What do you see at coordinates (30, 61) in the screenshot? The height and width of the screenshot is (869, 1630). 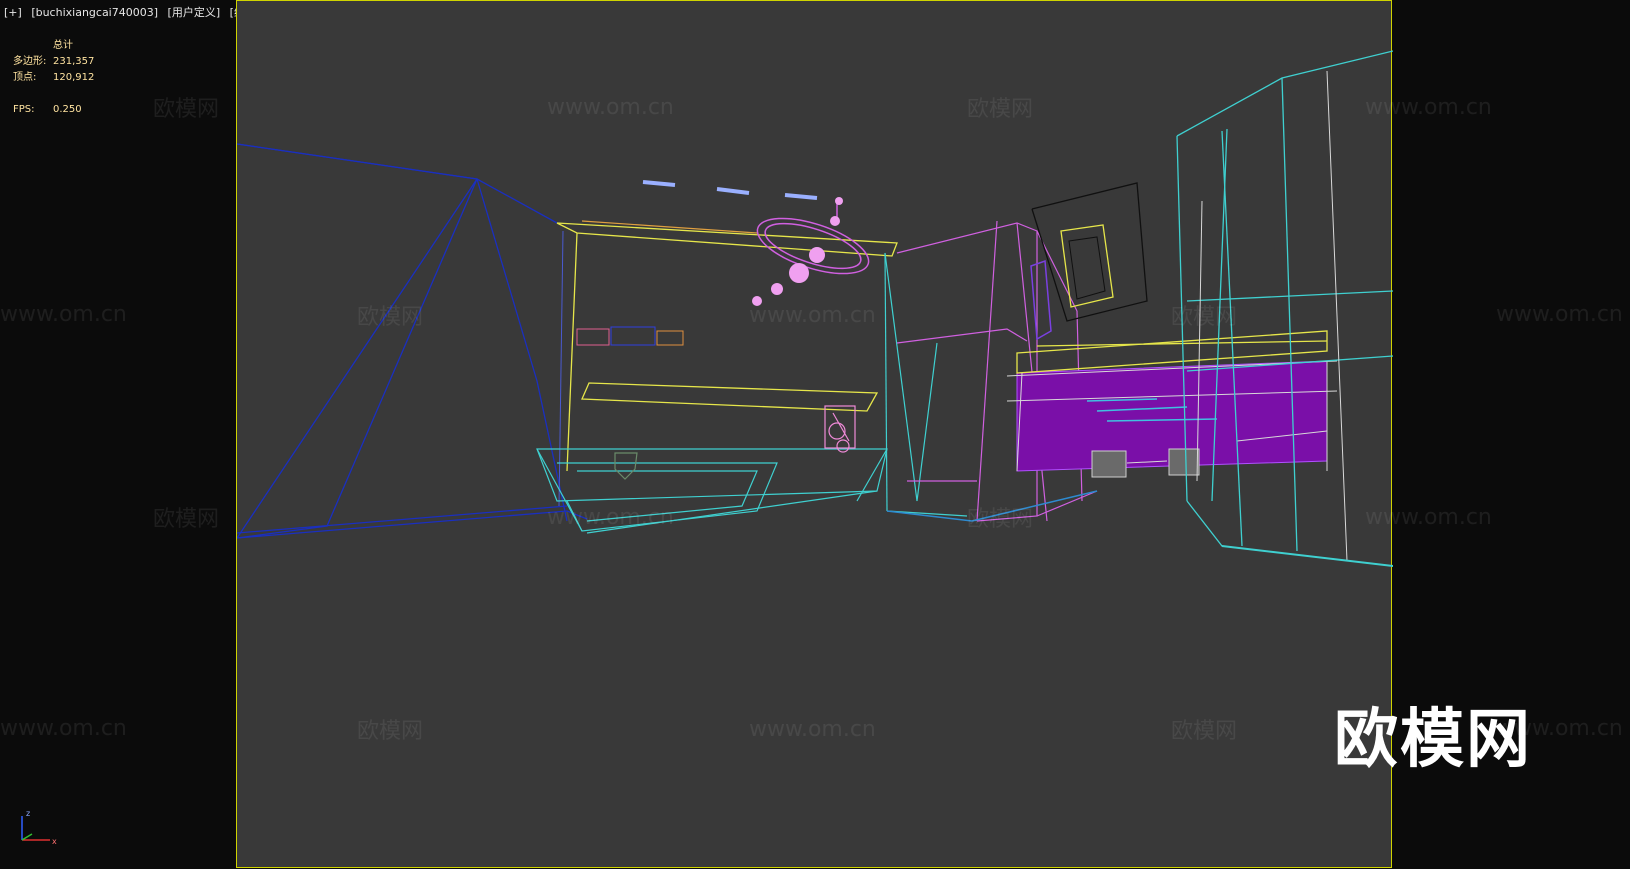 I see `polygons-label: 多边形:` at bounding box center [30, 61].